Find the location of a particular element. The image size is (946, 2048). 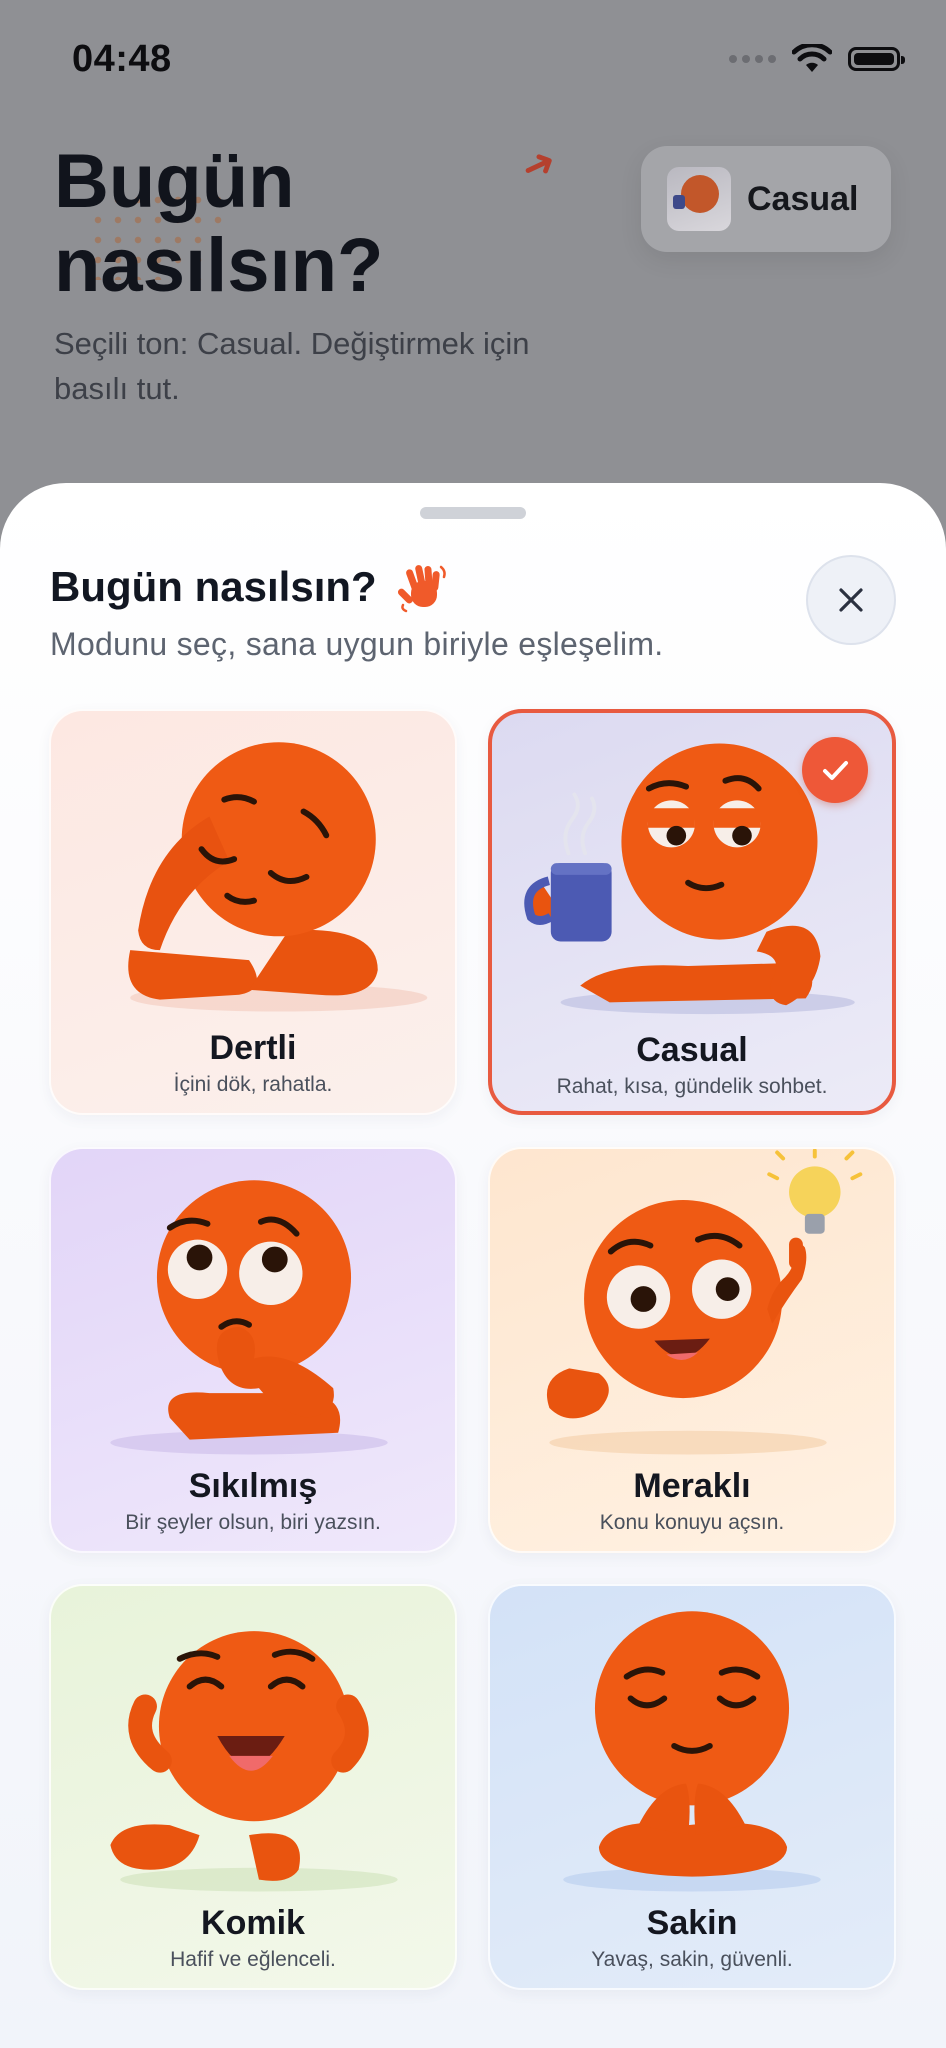

mood-card-sikilmis: Sıkılmış Bir şeyler olsun, biri yazsın. is located at coordinates (253, 1350).